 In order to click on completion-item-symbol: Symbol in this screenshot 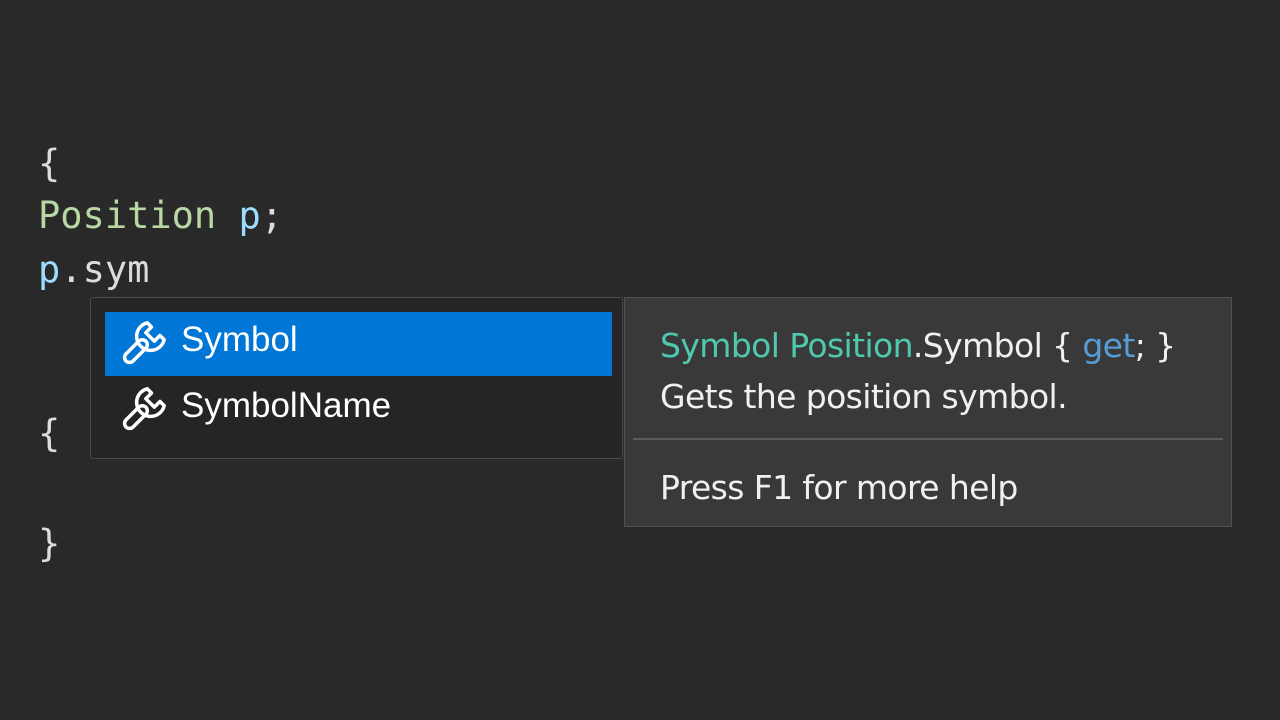, I will do `click(358, 344)`.